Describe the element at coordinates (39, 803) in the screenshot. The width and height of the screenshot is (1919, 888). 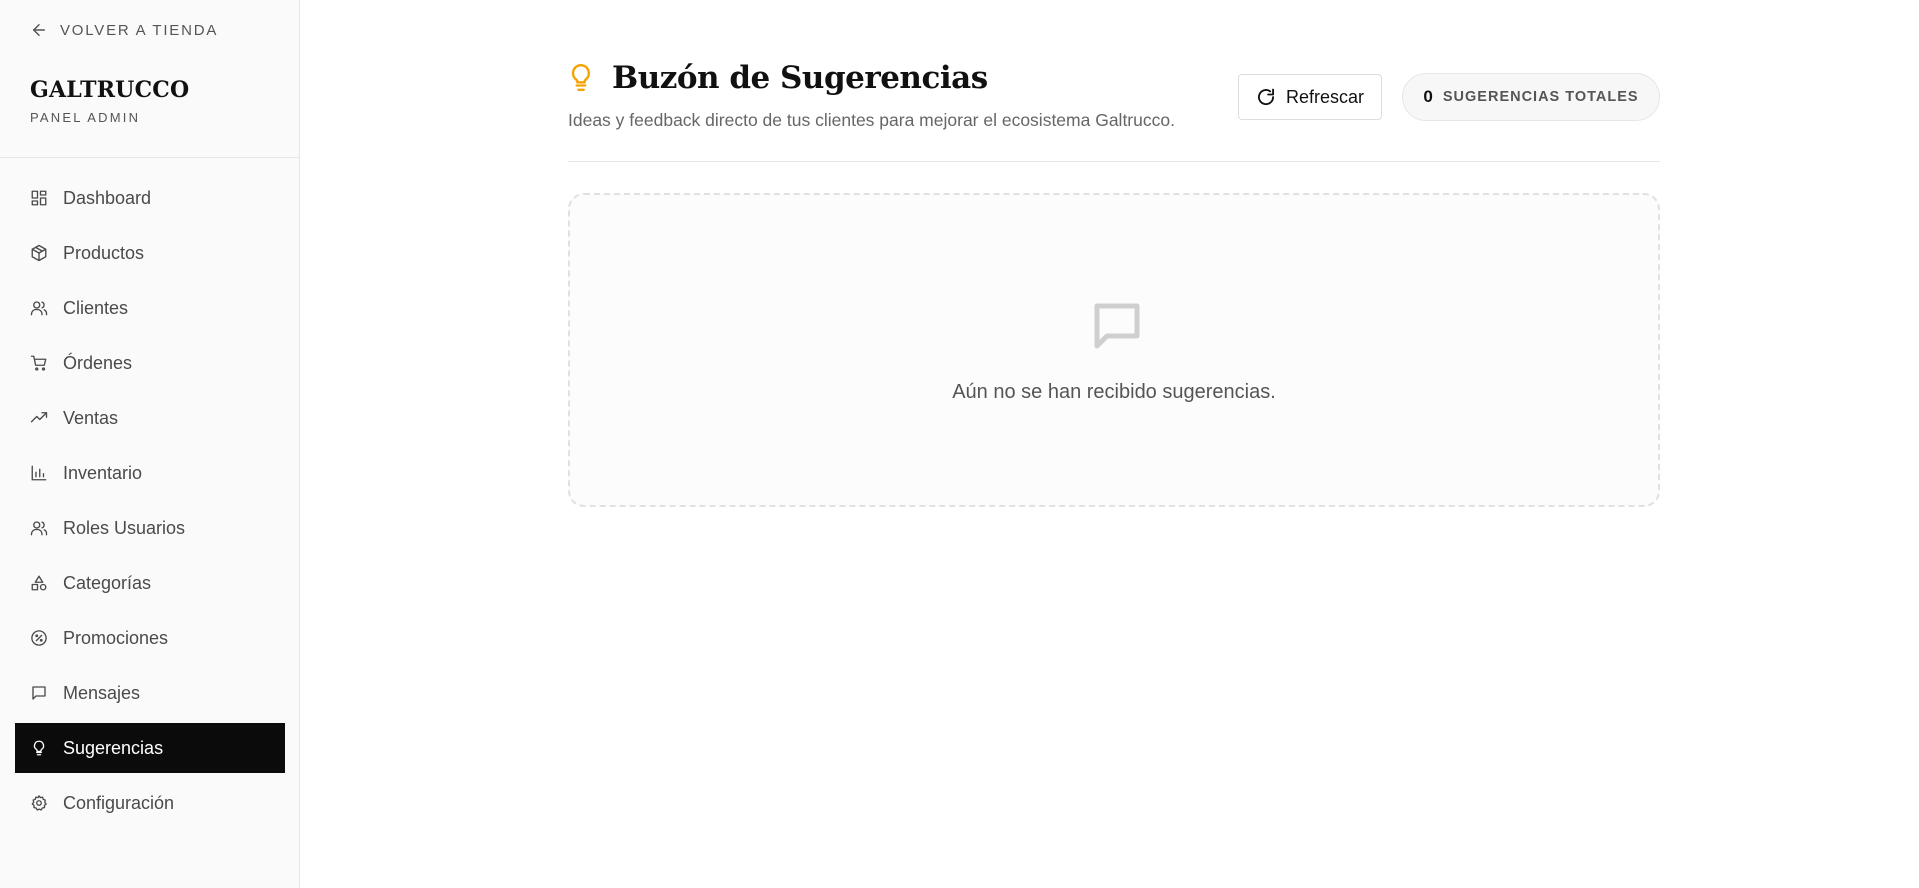
I see `gear-icon` at that location.